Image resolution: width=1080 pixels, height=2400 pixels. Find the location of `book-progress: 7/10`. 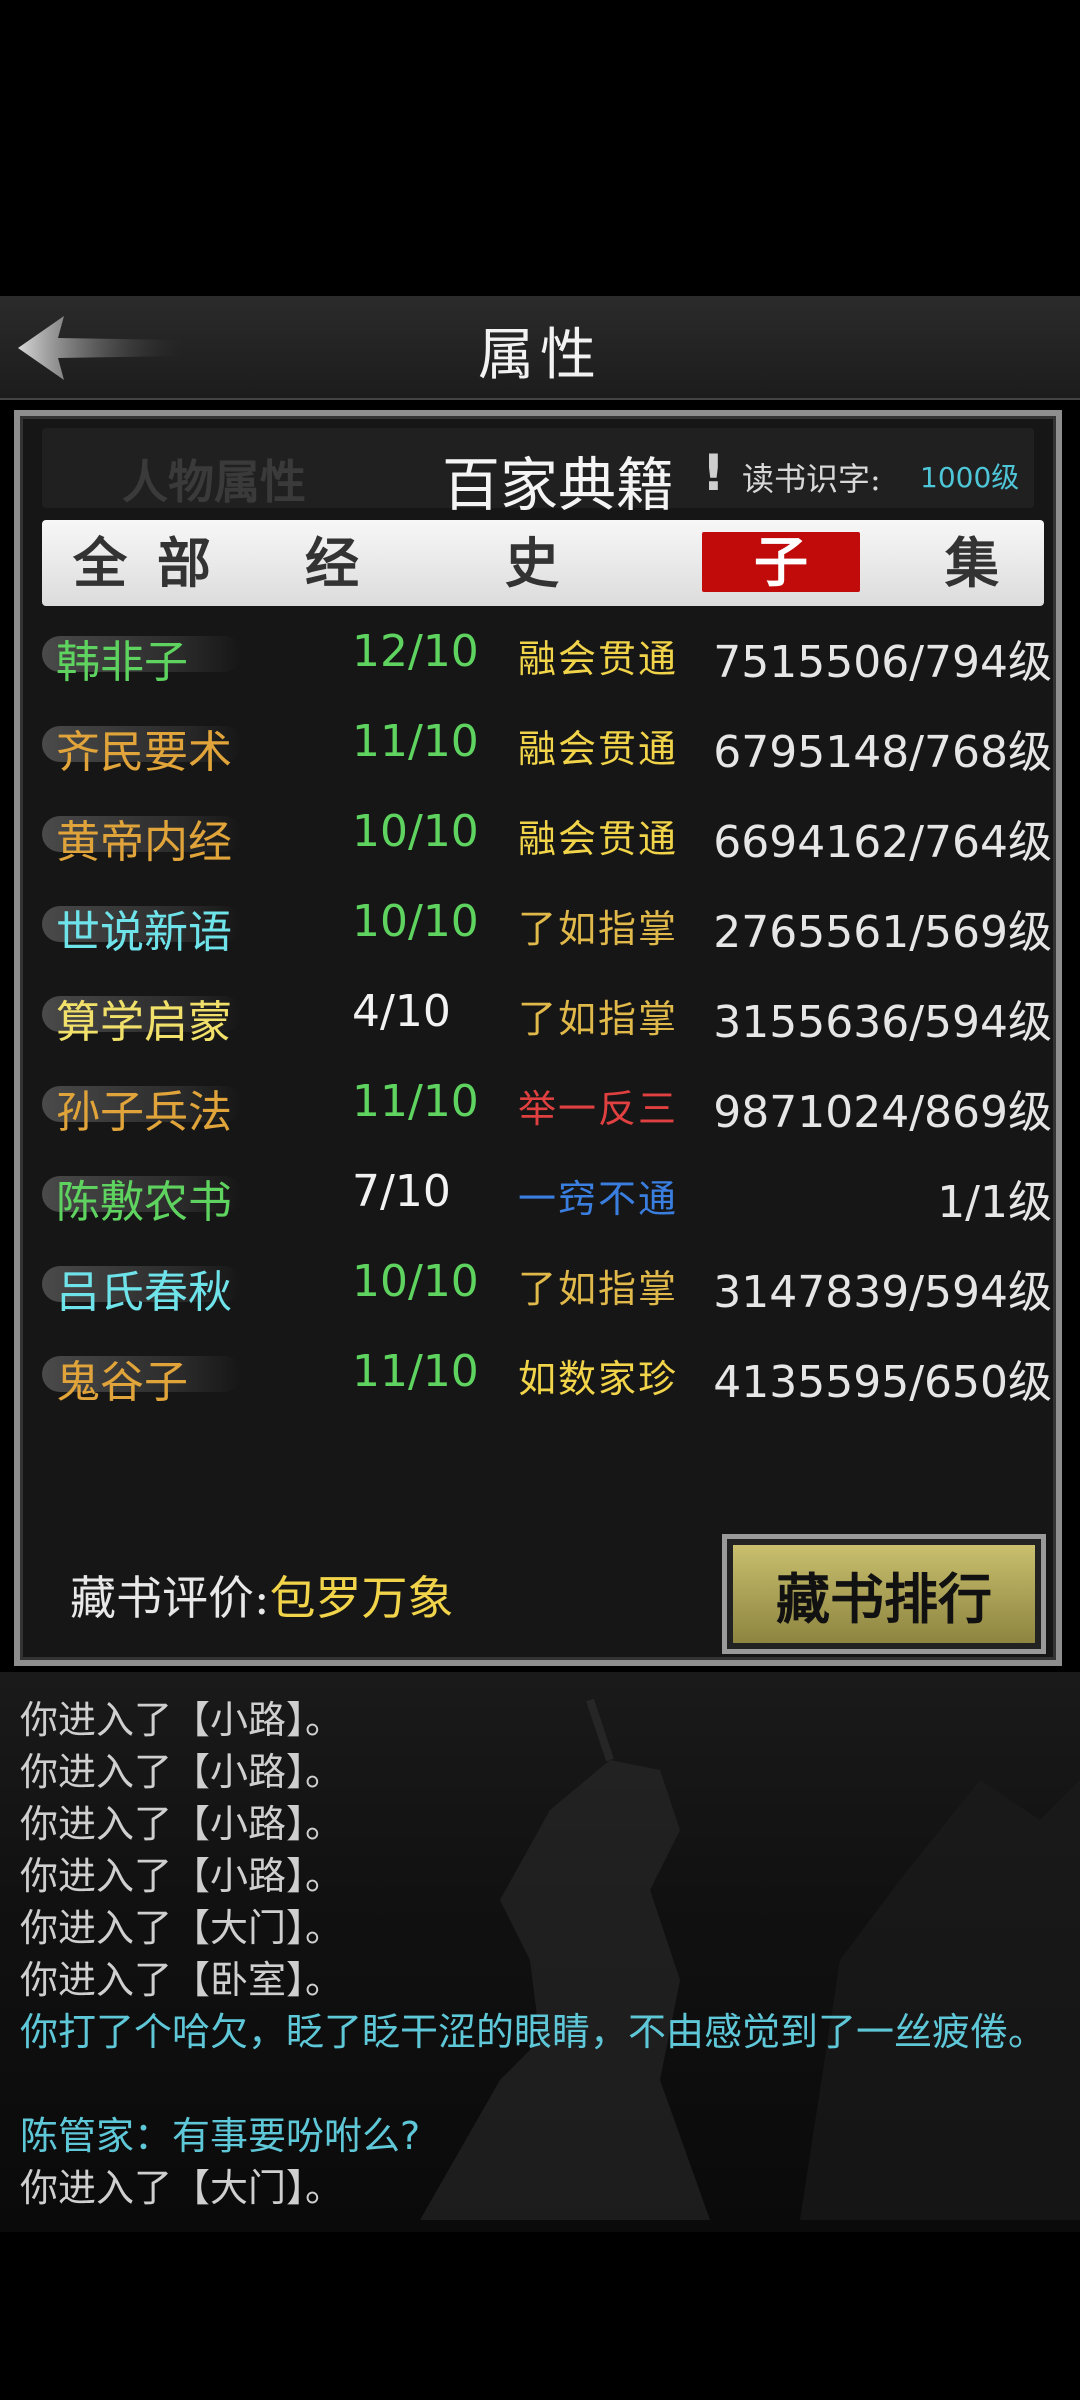

book-progress: 7/10 is located at coordinates (401, 1191).